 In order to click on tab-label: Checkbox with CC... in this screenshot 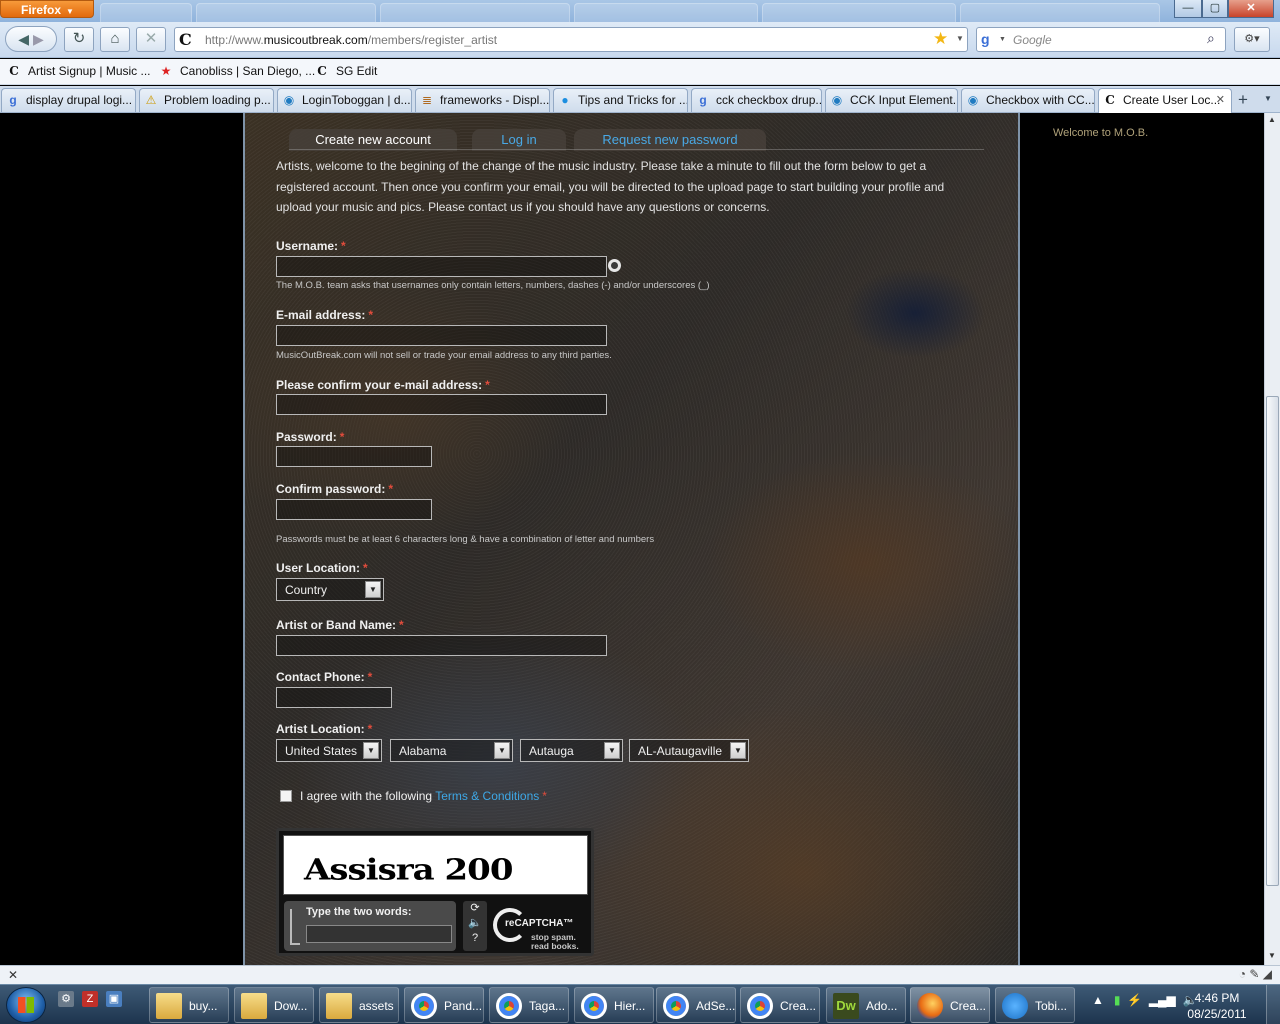, I will do `click(1040, 100)`.